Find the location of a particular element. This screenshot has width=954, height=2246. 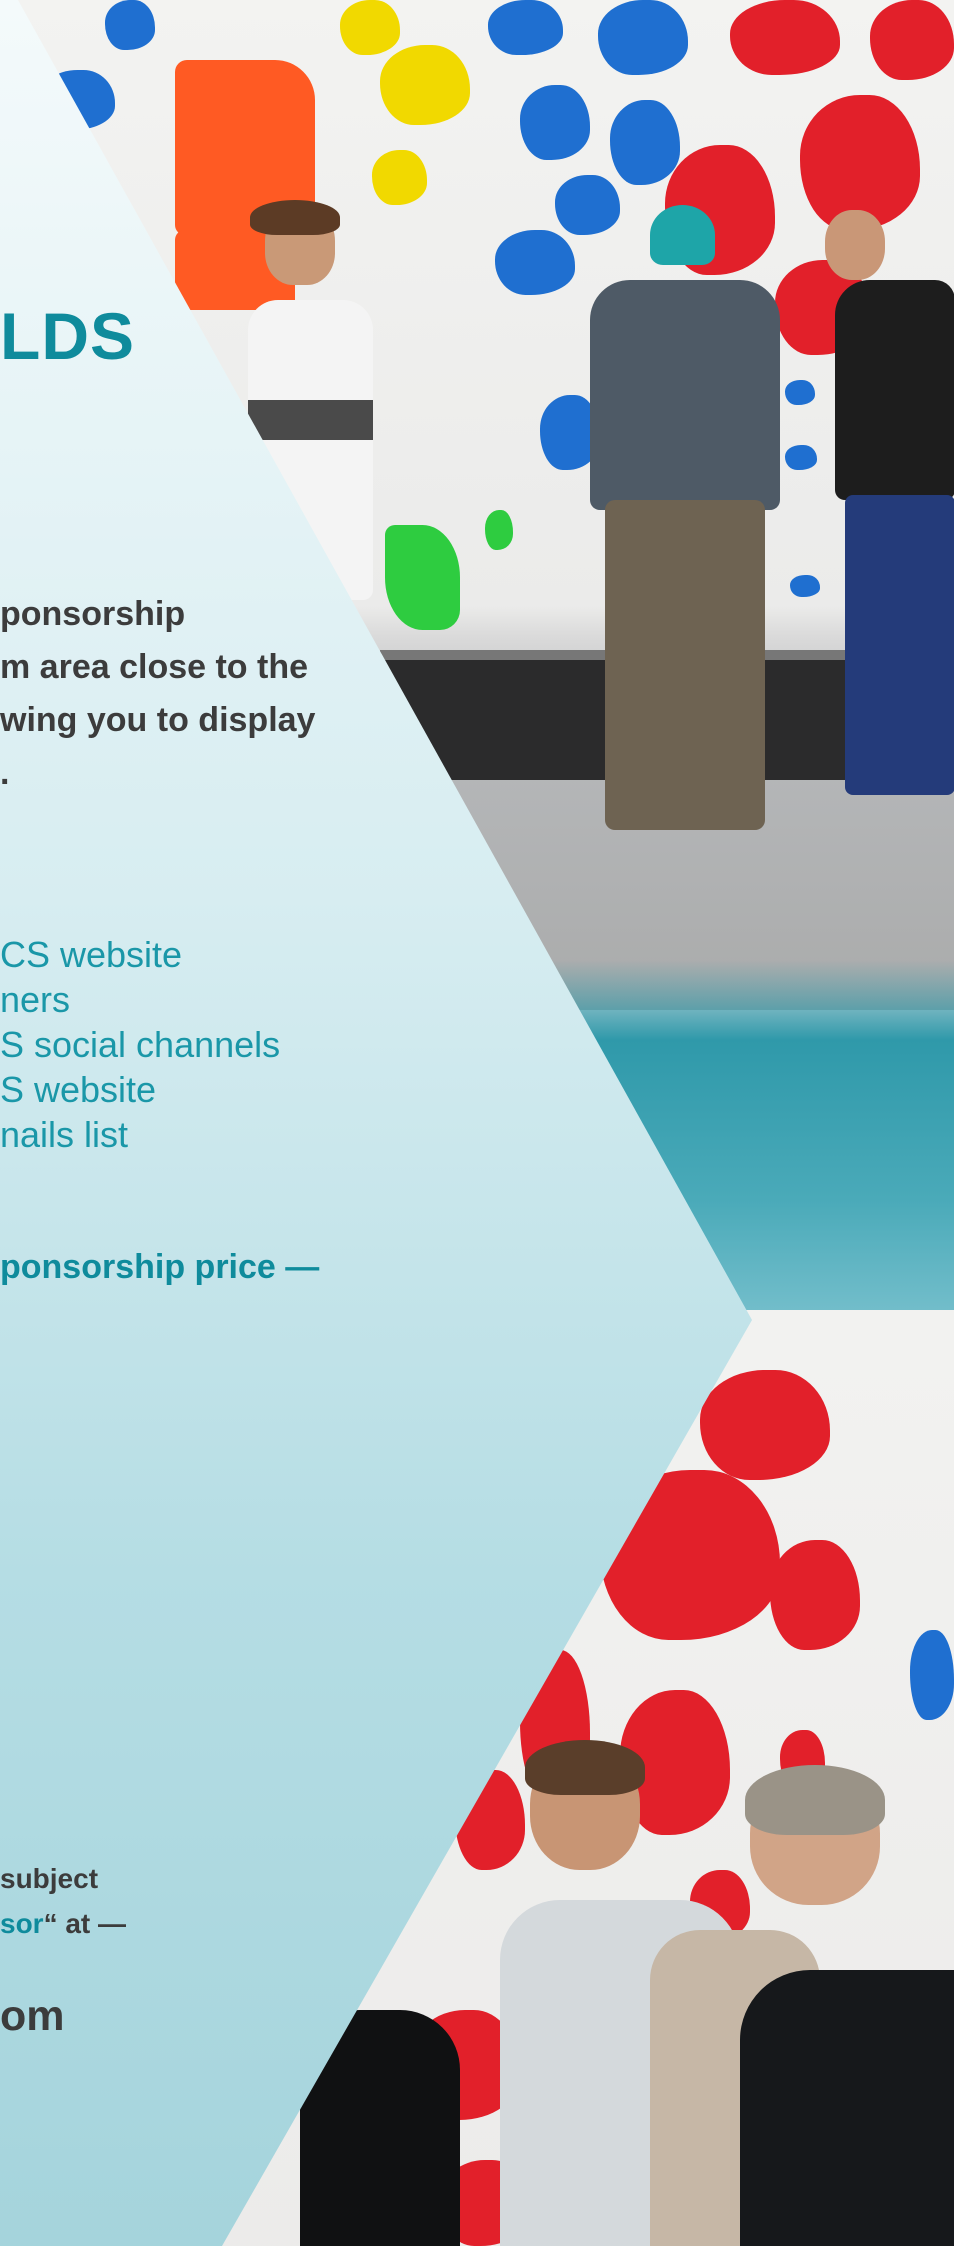

page-heading: LDS is located at coordinates (67, 336).